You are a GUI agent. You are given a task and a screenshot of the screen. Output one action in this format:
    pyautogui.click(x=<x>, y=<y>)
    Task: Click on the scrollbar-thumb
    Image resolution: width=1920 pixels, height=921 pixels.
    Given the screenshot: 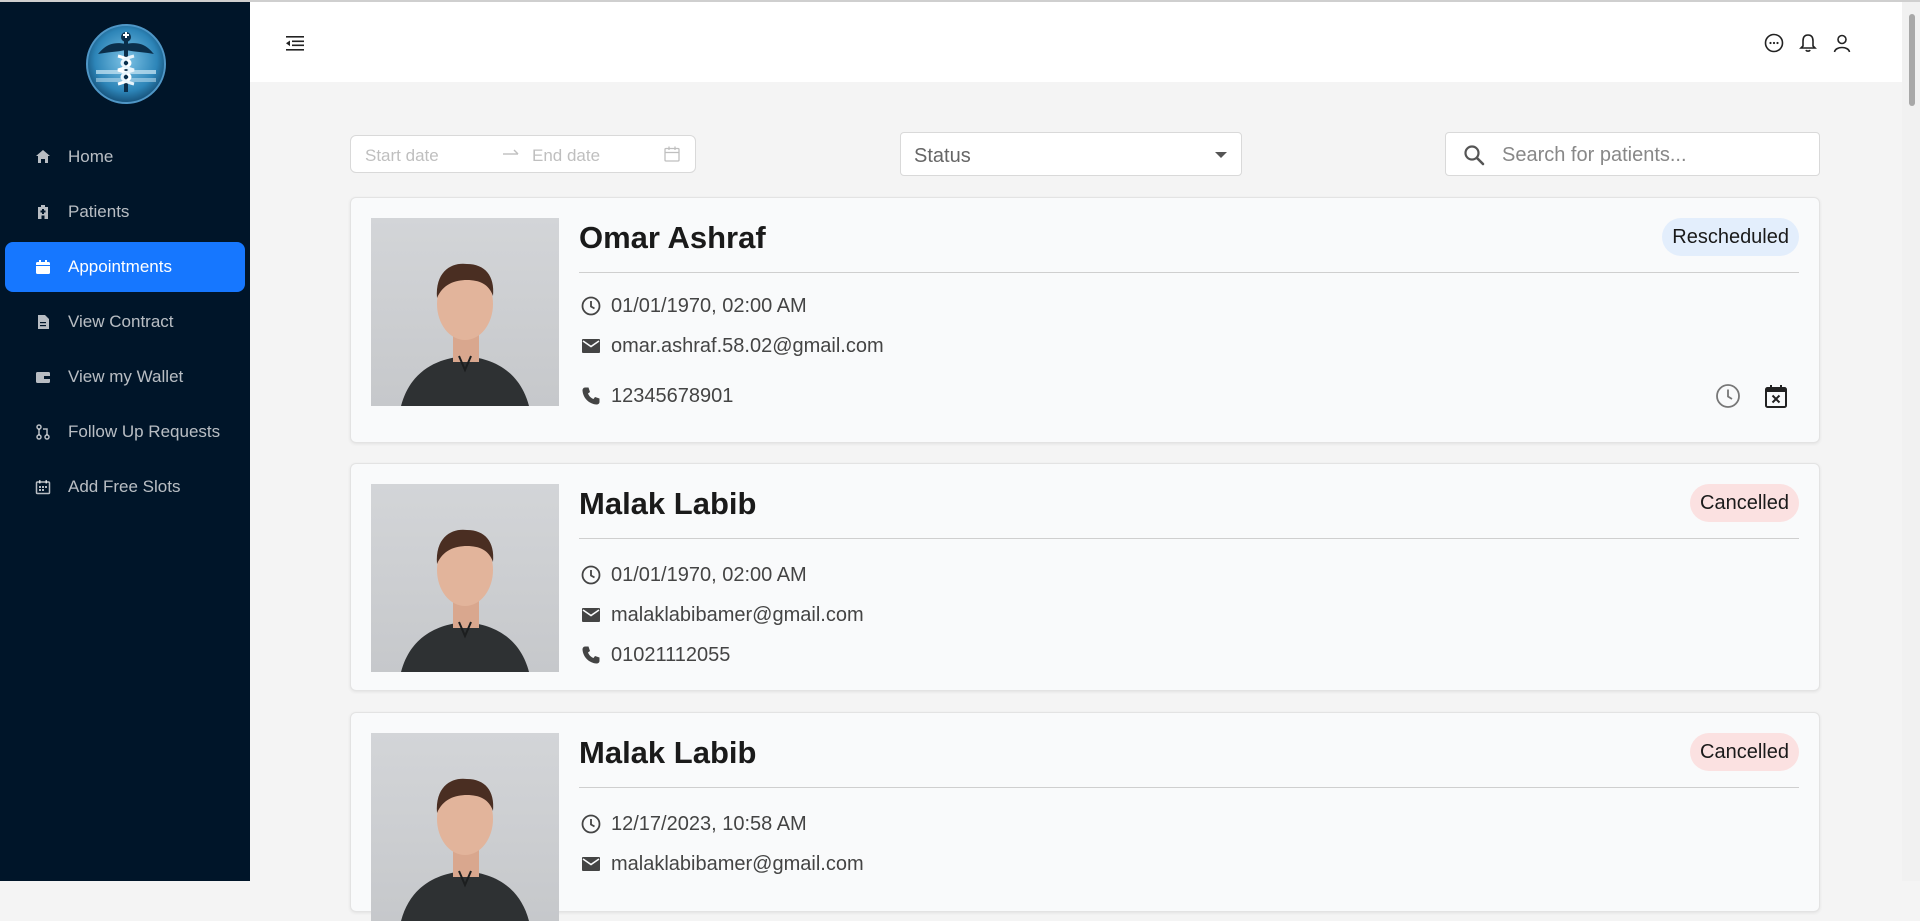 What is the action you would take?
    pyautogui.click(x=1912, y=60)
    